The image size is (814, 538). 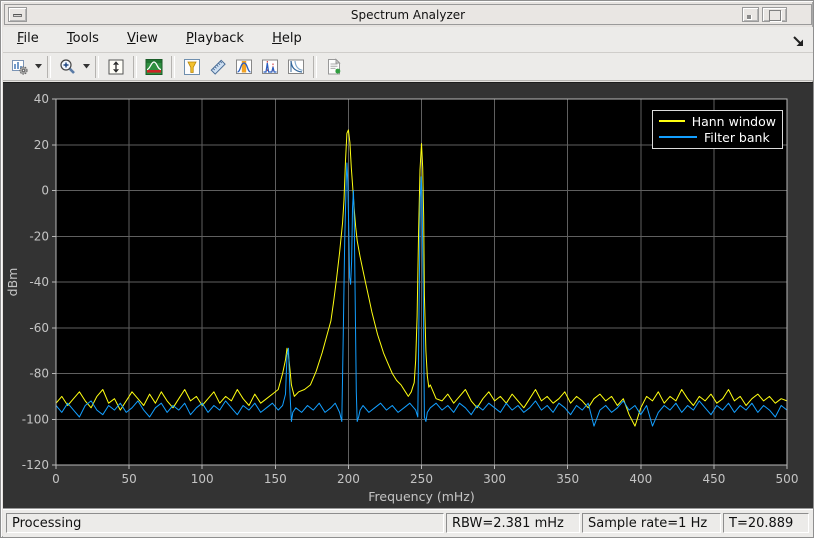 I want to click on undock-arrow-icon, so click(x=798, y=40).